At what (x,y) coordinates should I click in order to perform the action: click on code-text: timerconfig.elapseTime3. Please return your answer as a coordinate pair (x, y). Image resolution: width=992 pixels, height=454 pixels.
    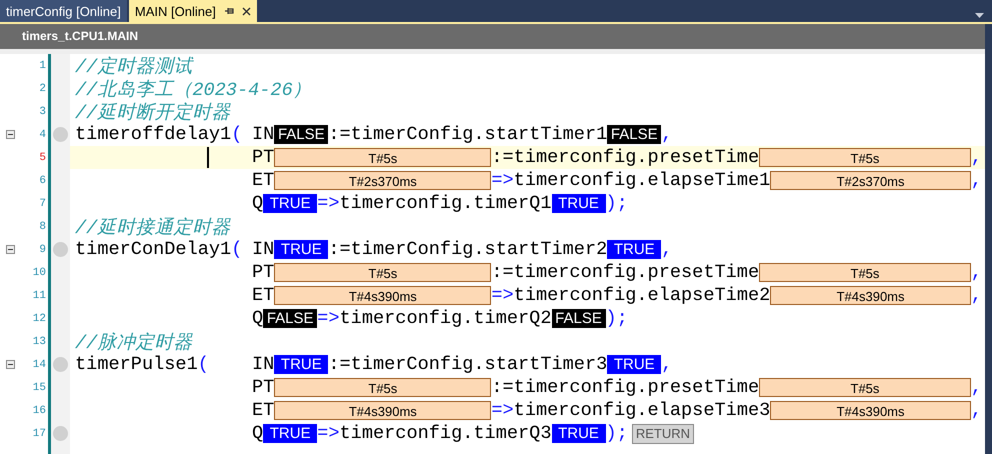
    Looking at the image, I should click on (642, 410).